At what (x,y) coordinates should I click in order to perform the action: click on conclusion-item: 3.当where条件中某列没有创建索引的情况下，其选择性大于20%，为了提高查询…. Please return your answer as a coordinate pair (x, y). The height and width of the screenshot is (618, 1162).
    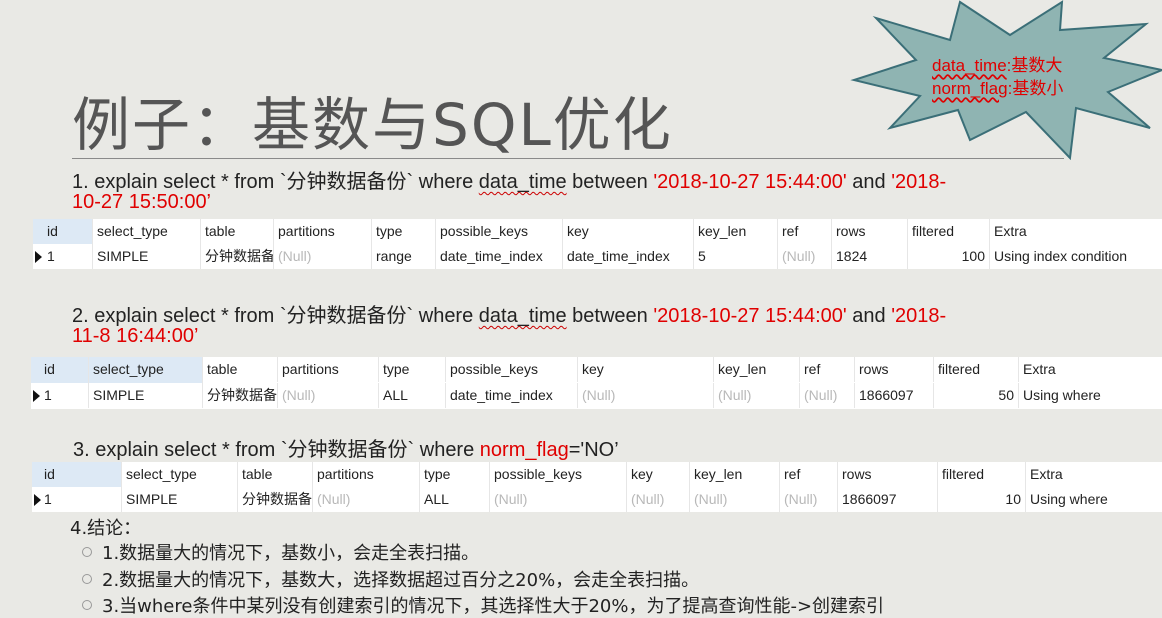
    Looking at the image, I should click on (483, 605).